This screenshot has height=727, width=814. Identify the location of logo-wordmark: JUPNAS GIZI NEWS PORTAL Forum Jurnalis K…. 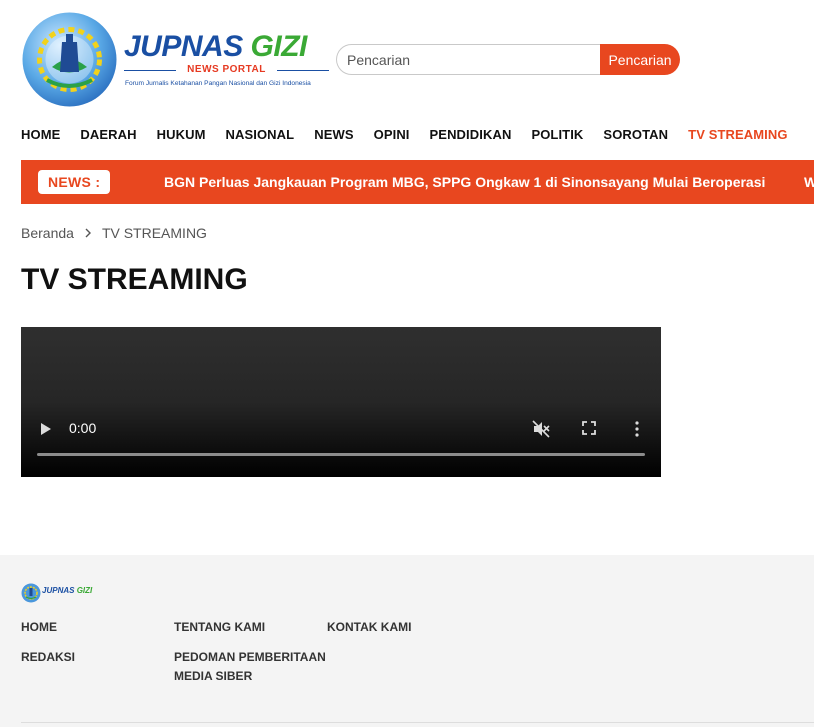
(228, 62).